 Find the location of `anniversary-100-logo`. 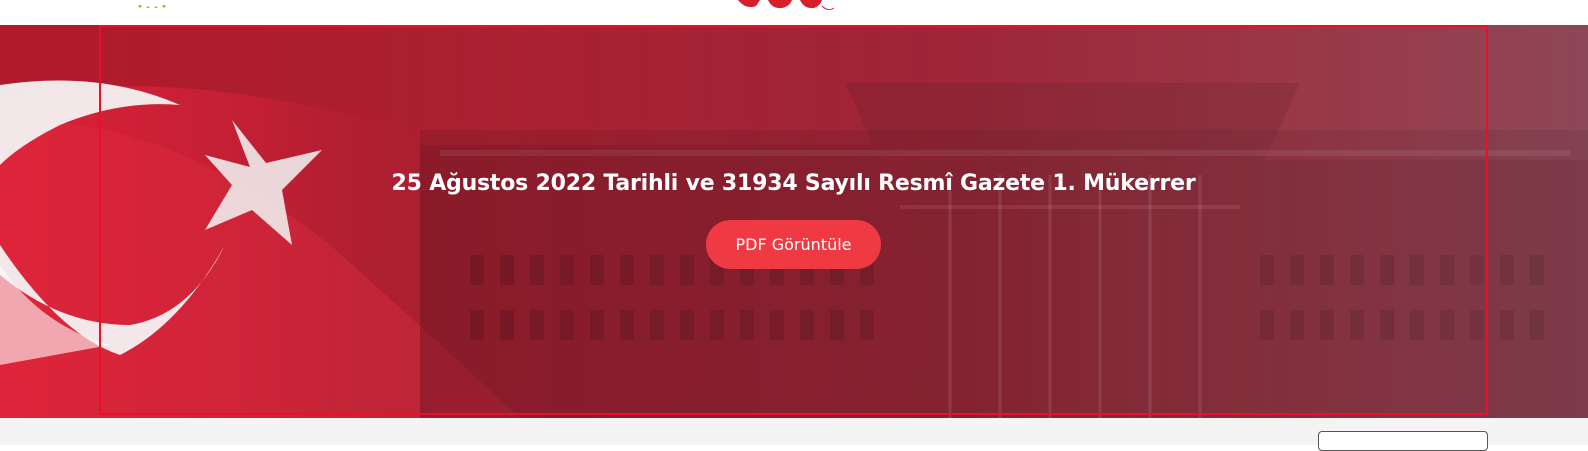

anniversary-100-logo is located at coordinates (793, 7).